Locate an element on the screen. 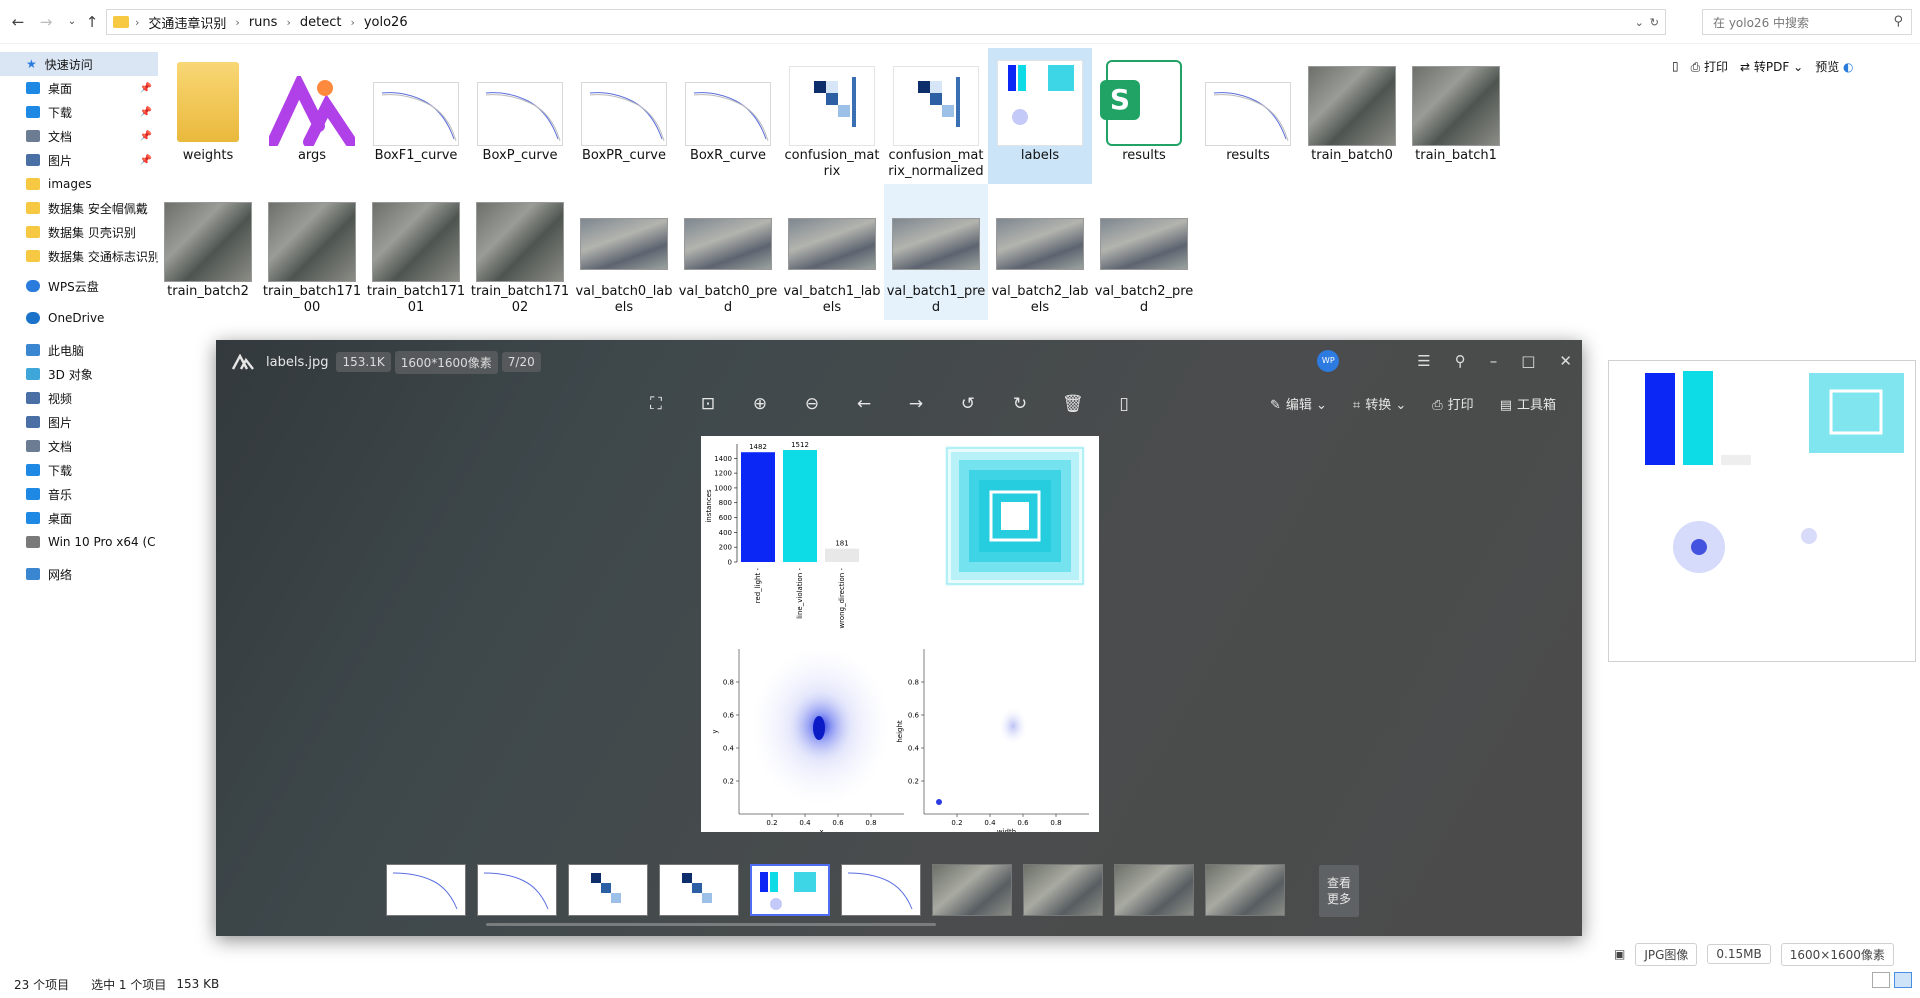 The width and height of the screenshot is (1920, 998). nav-item: Win 10 Pro x64 (C is located at coordinates (79, 542).